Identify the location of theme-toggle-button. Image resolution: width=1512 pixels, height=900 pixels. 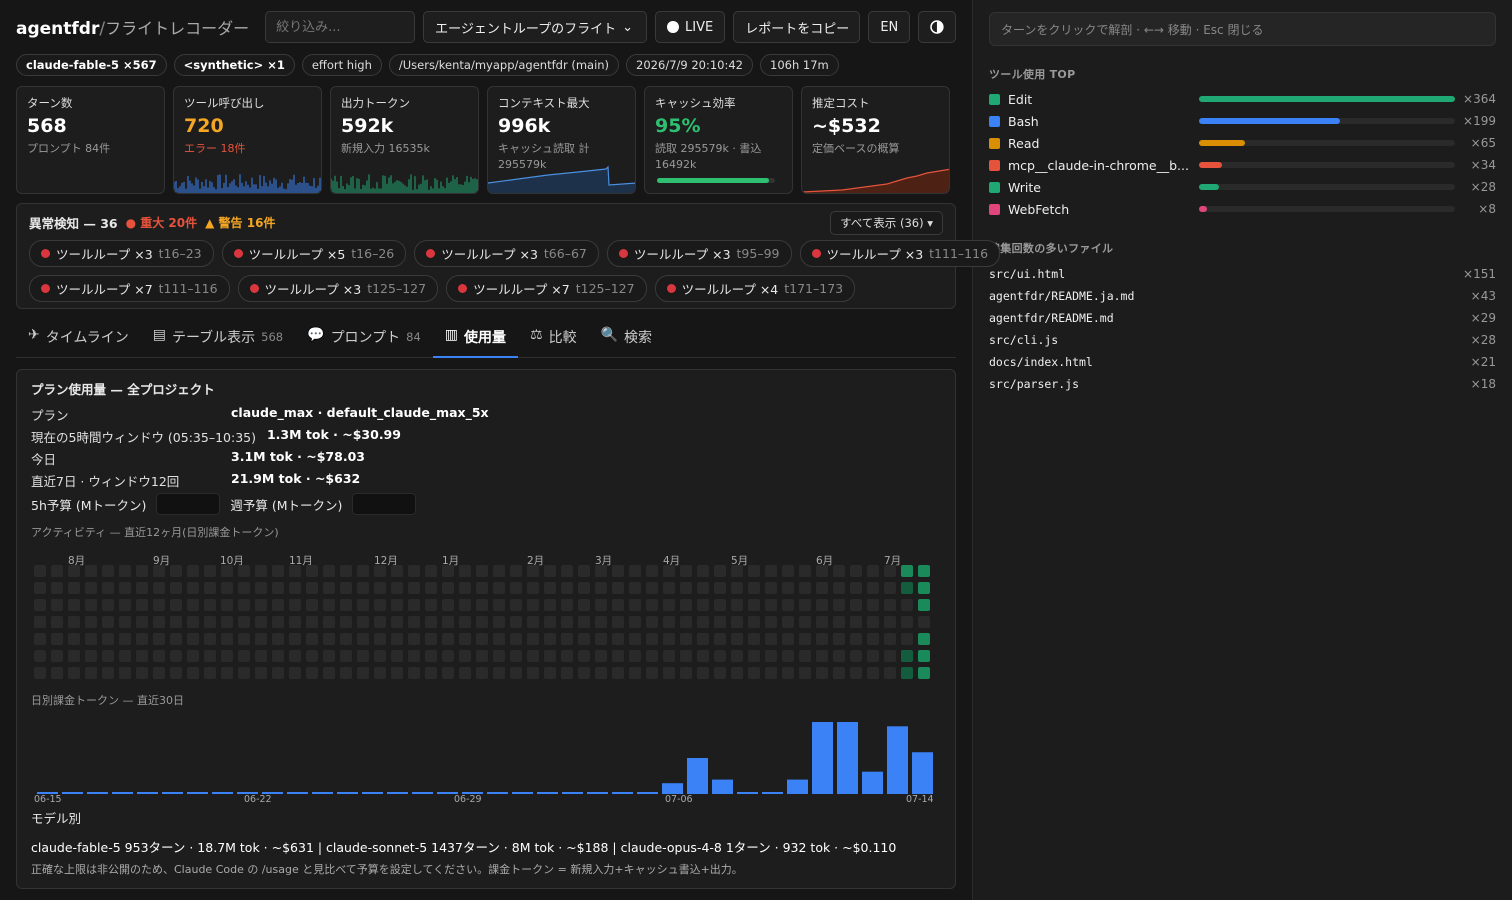
(937, 27).